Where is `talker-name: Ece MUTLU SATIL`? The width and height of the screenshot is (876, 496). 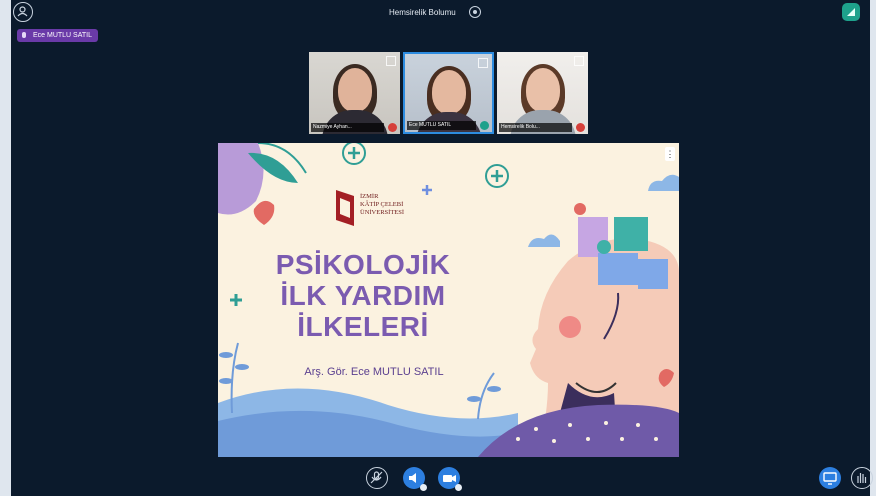 talker-name: Ece MUTLU SATIL is located at coordinates (62, 35).